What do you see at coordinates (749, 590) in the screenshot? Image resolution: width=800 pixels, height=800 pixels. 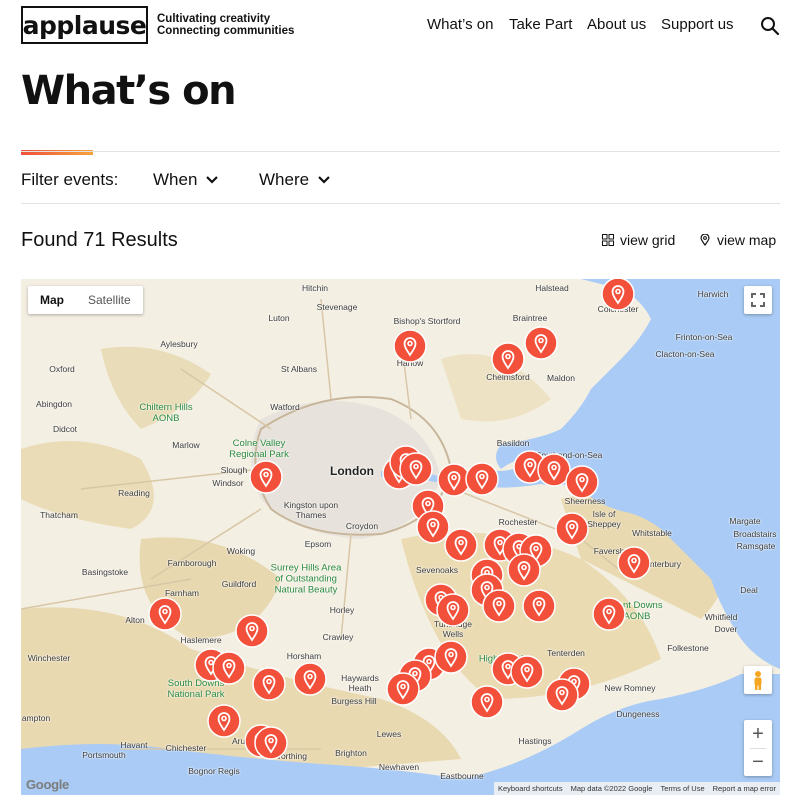 I see `place-label: Deal` at bounding box center [749, 590].